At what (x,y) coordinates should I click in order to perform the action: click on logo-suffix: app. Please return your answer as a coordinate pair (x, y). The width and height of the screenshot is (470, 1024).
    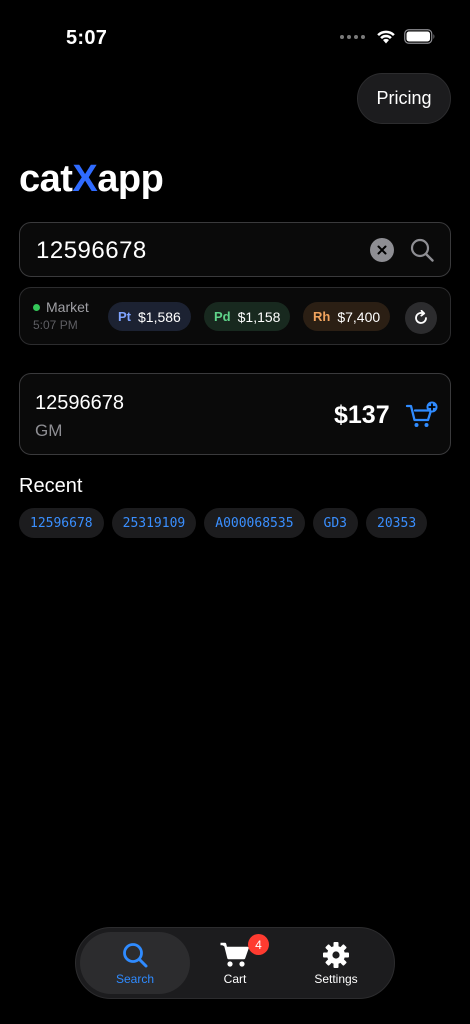
    Looking at the image, I should click on (130, 179).